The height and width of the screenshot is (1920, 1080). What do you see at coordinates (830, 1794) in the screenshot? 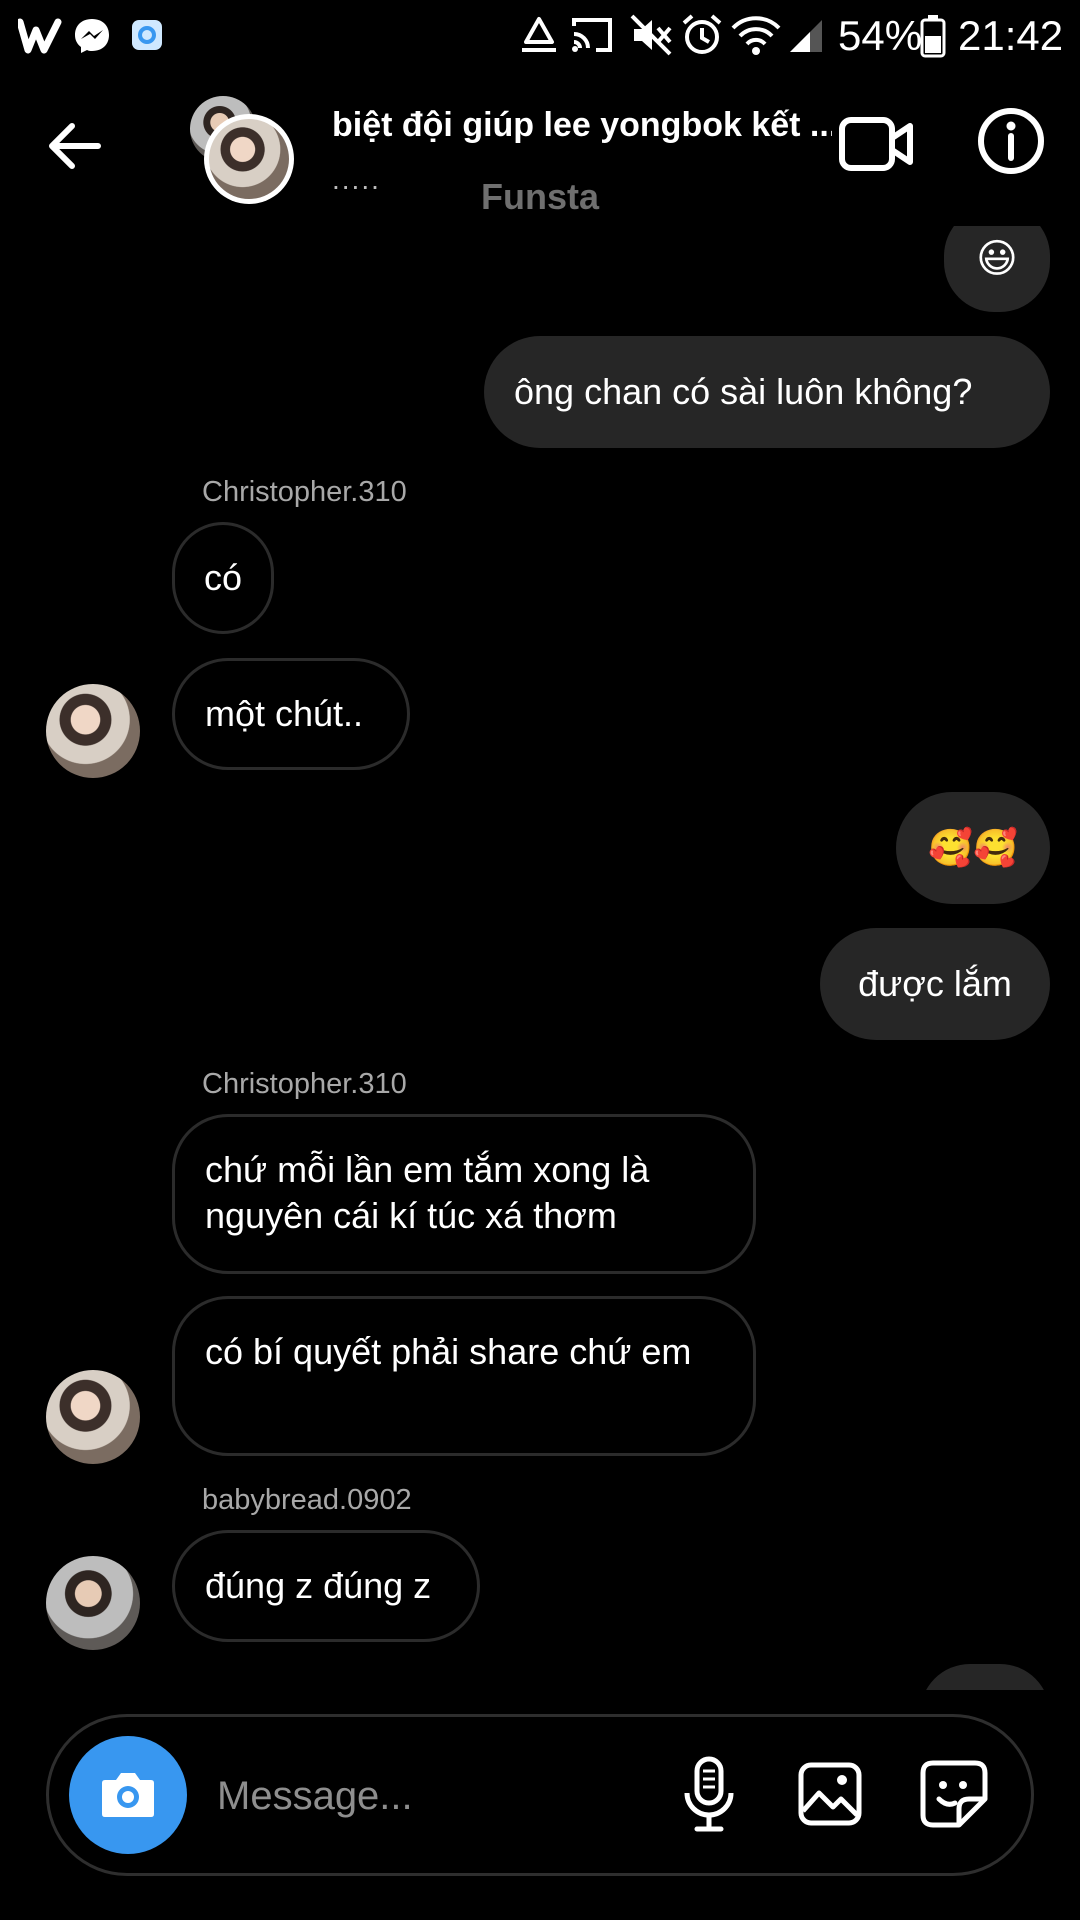
I see `gallery-icon` at bounding box center [830, 1794].